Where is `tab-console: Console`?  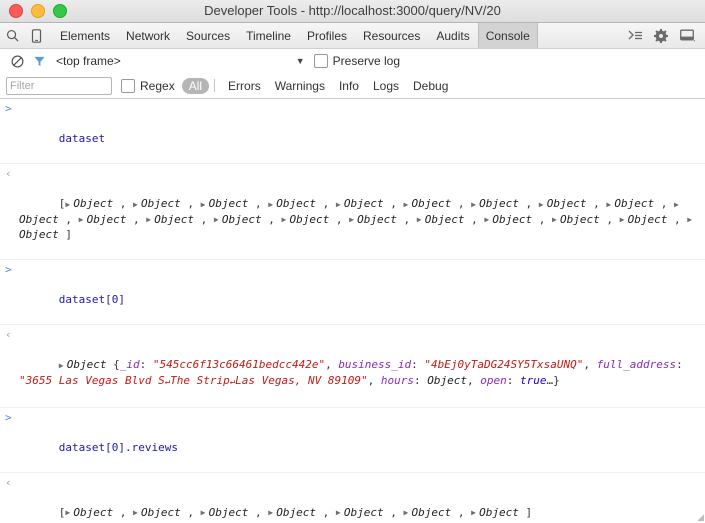 tab-console: Console is located at coordinates (507, 35).